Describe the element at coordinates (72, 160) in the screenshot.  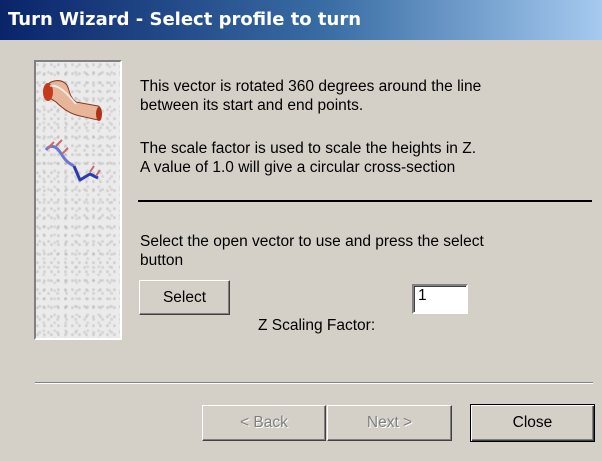
I see `open-vector-icon` at that location.